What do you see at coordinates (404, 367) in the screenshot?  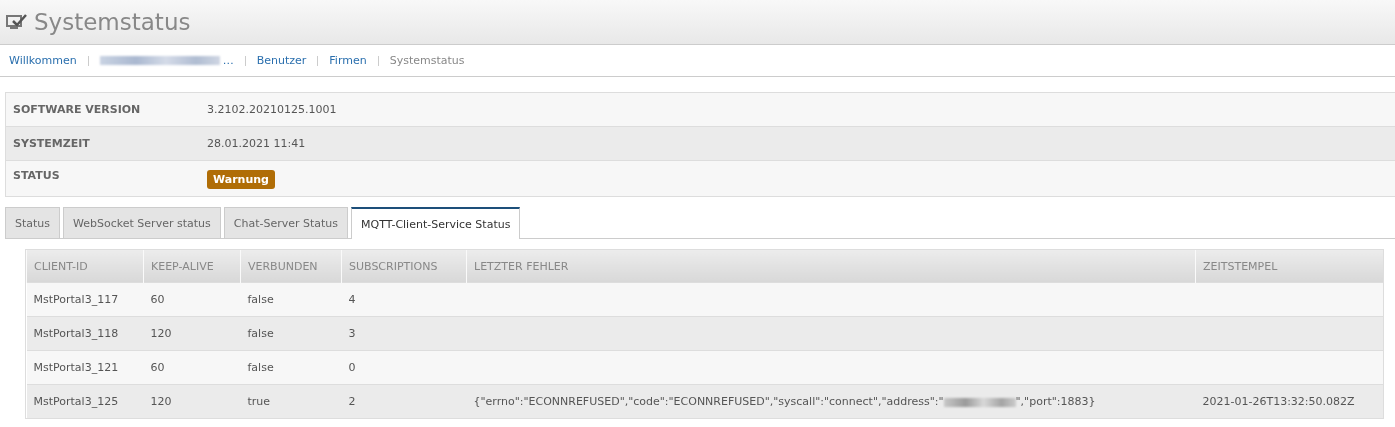 I see `table-cell: 0` at bounding box center [404, 367].